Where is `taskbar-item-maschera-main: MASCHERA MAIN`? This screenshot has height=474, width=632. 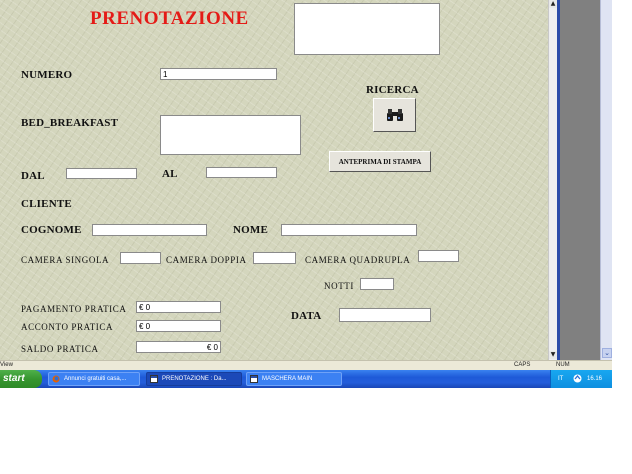
taskbar-item-maschera-main: MASCHERA MAIN is located at coordinates (294, 379).